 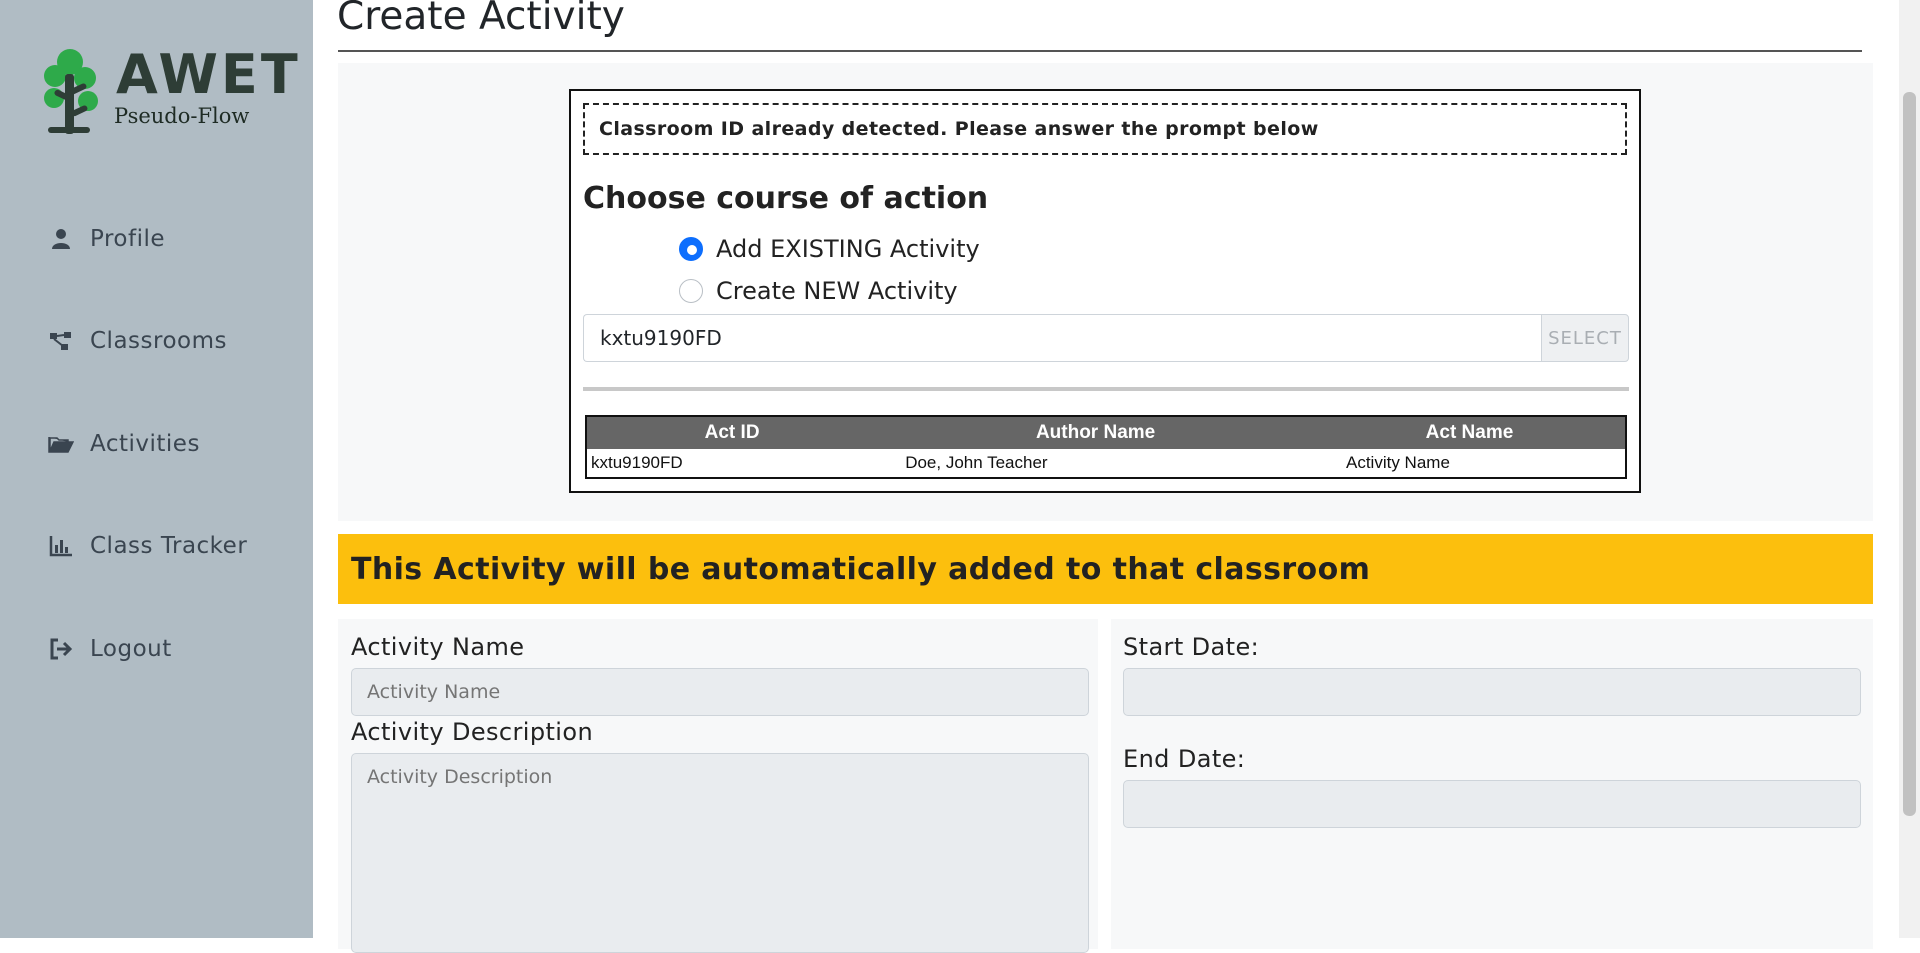 I want to click on scrollbar-thumb, so click(x=1909, y=454).